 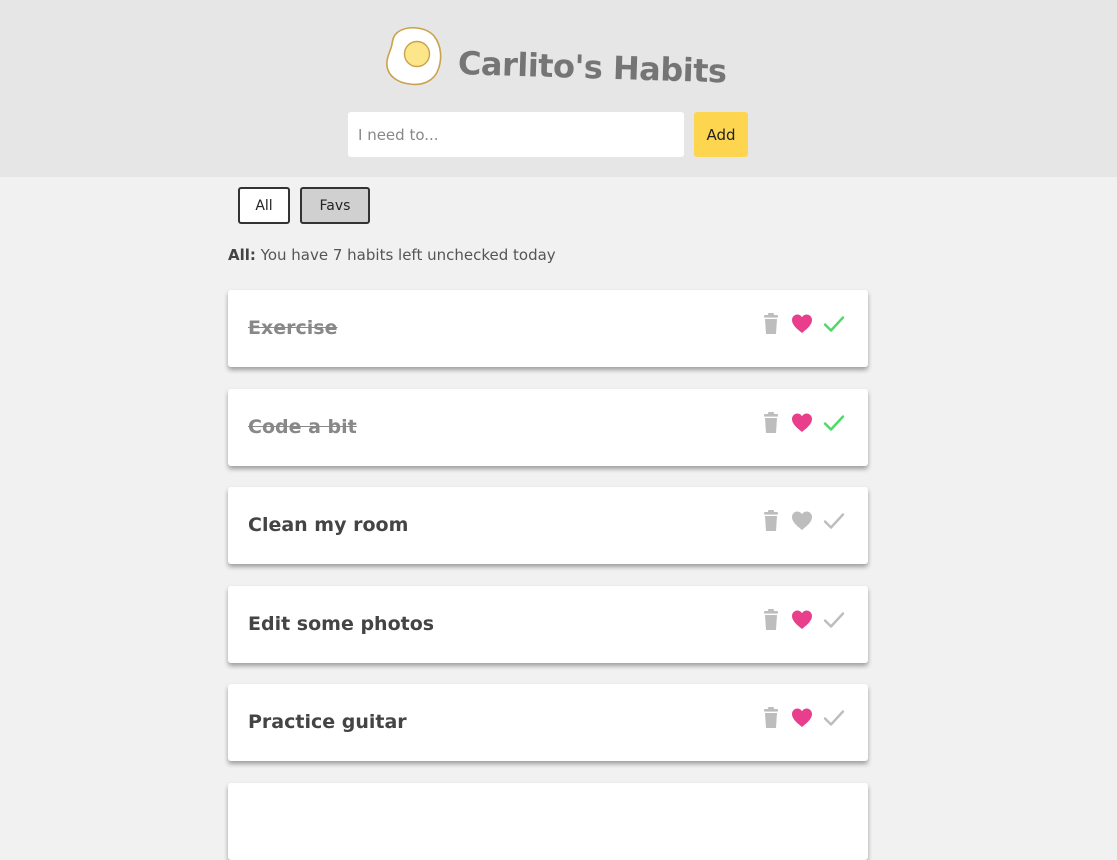 What do you see at coordinates (293, 328) in the screenshot?
I see `habit-text: Exercise` at bounding box center [293, 328].